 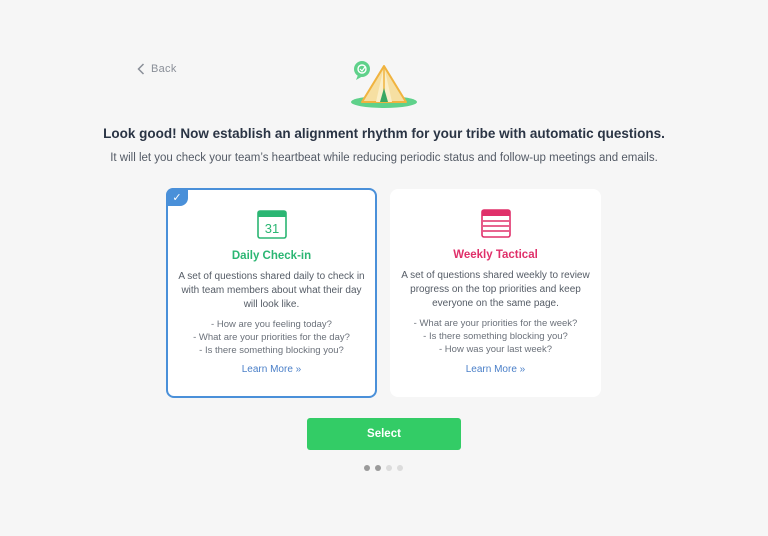 I want to click on select-button: Select, so click(x=384, y=434).